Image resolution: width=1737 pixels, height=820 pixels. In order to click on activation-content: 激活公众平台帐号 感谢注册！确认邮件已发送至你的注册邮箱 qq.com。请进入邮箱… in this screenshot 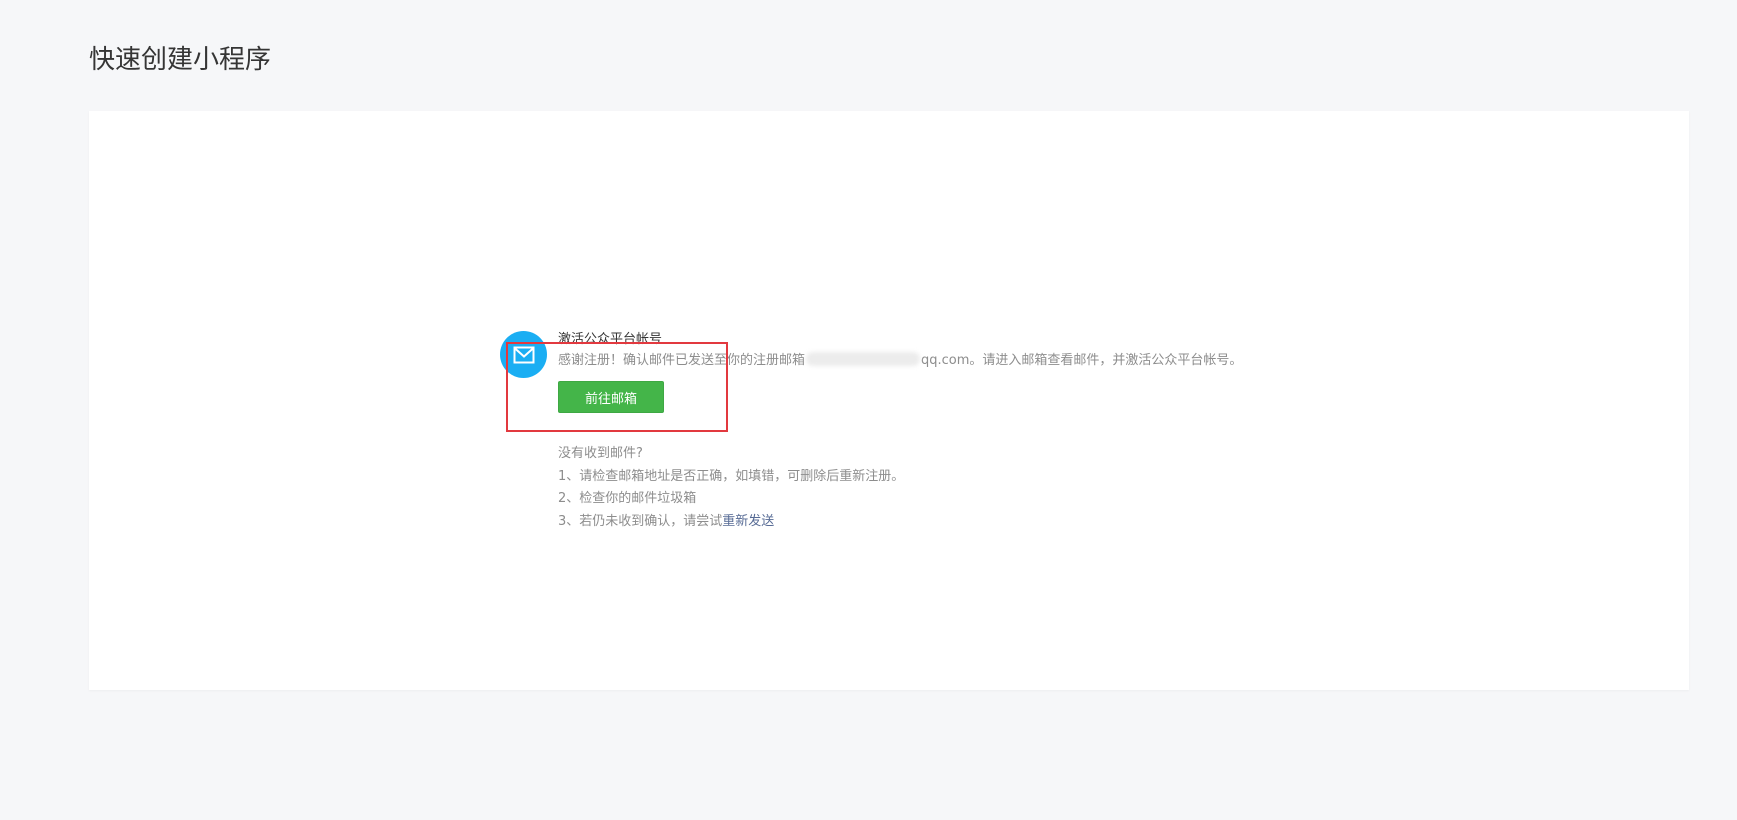, I will do `click(900, 371)`.